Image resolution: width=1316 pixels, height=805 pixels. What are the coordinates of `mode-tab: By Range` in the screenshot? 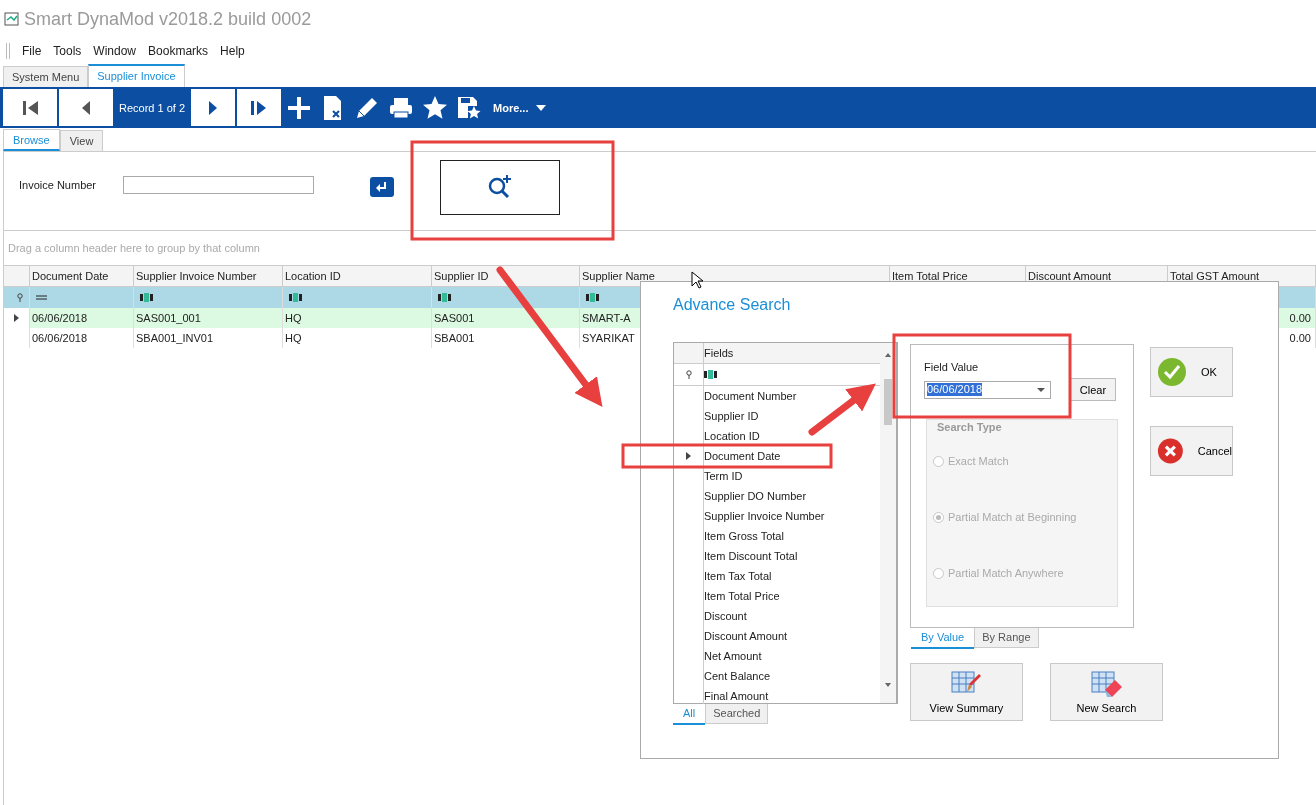 It's located at (1006, 638).